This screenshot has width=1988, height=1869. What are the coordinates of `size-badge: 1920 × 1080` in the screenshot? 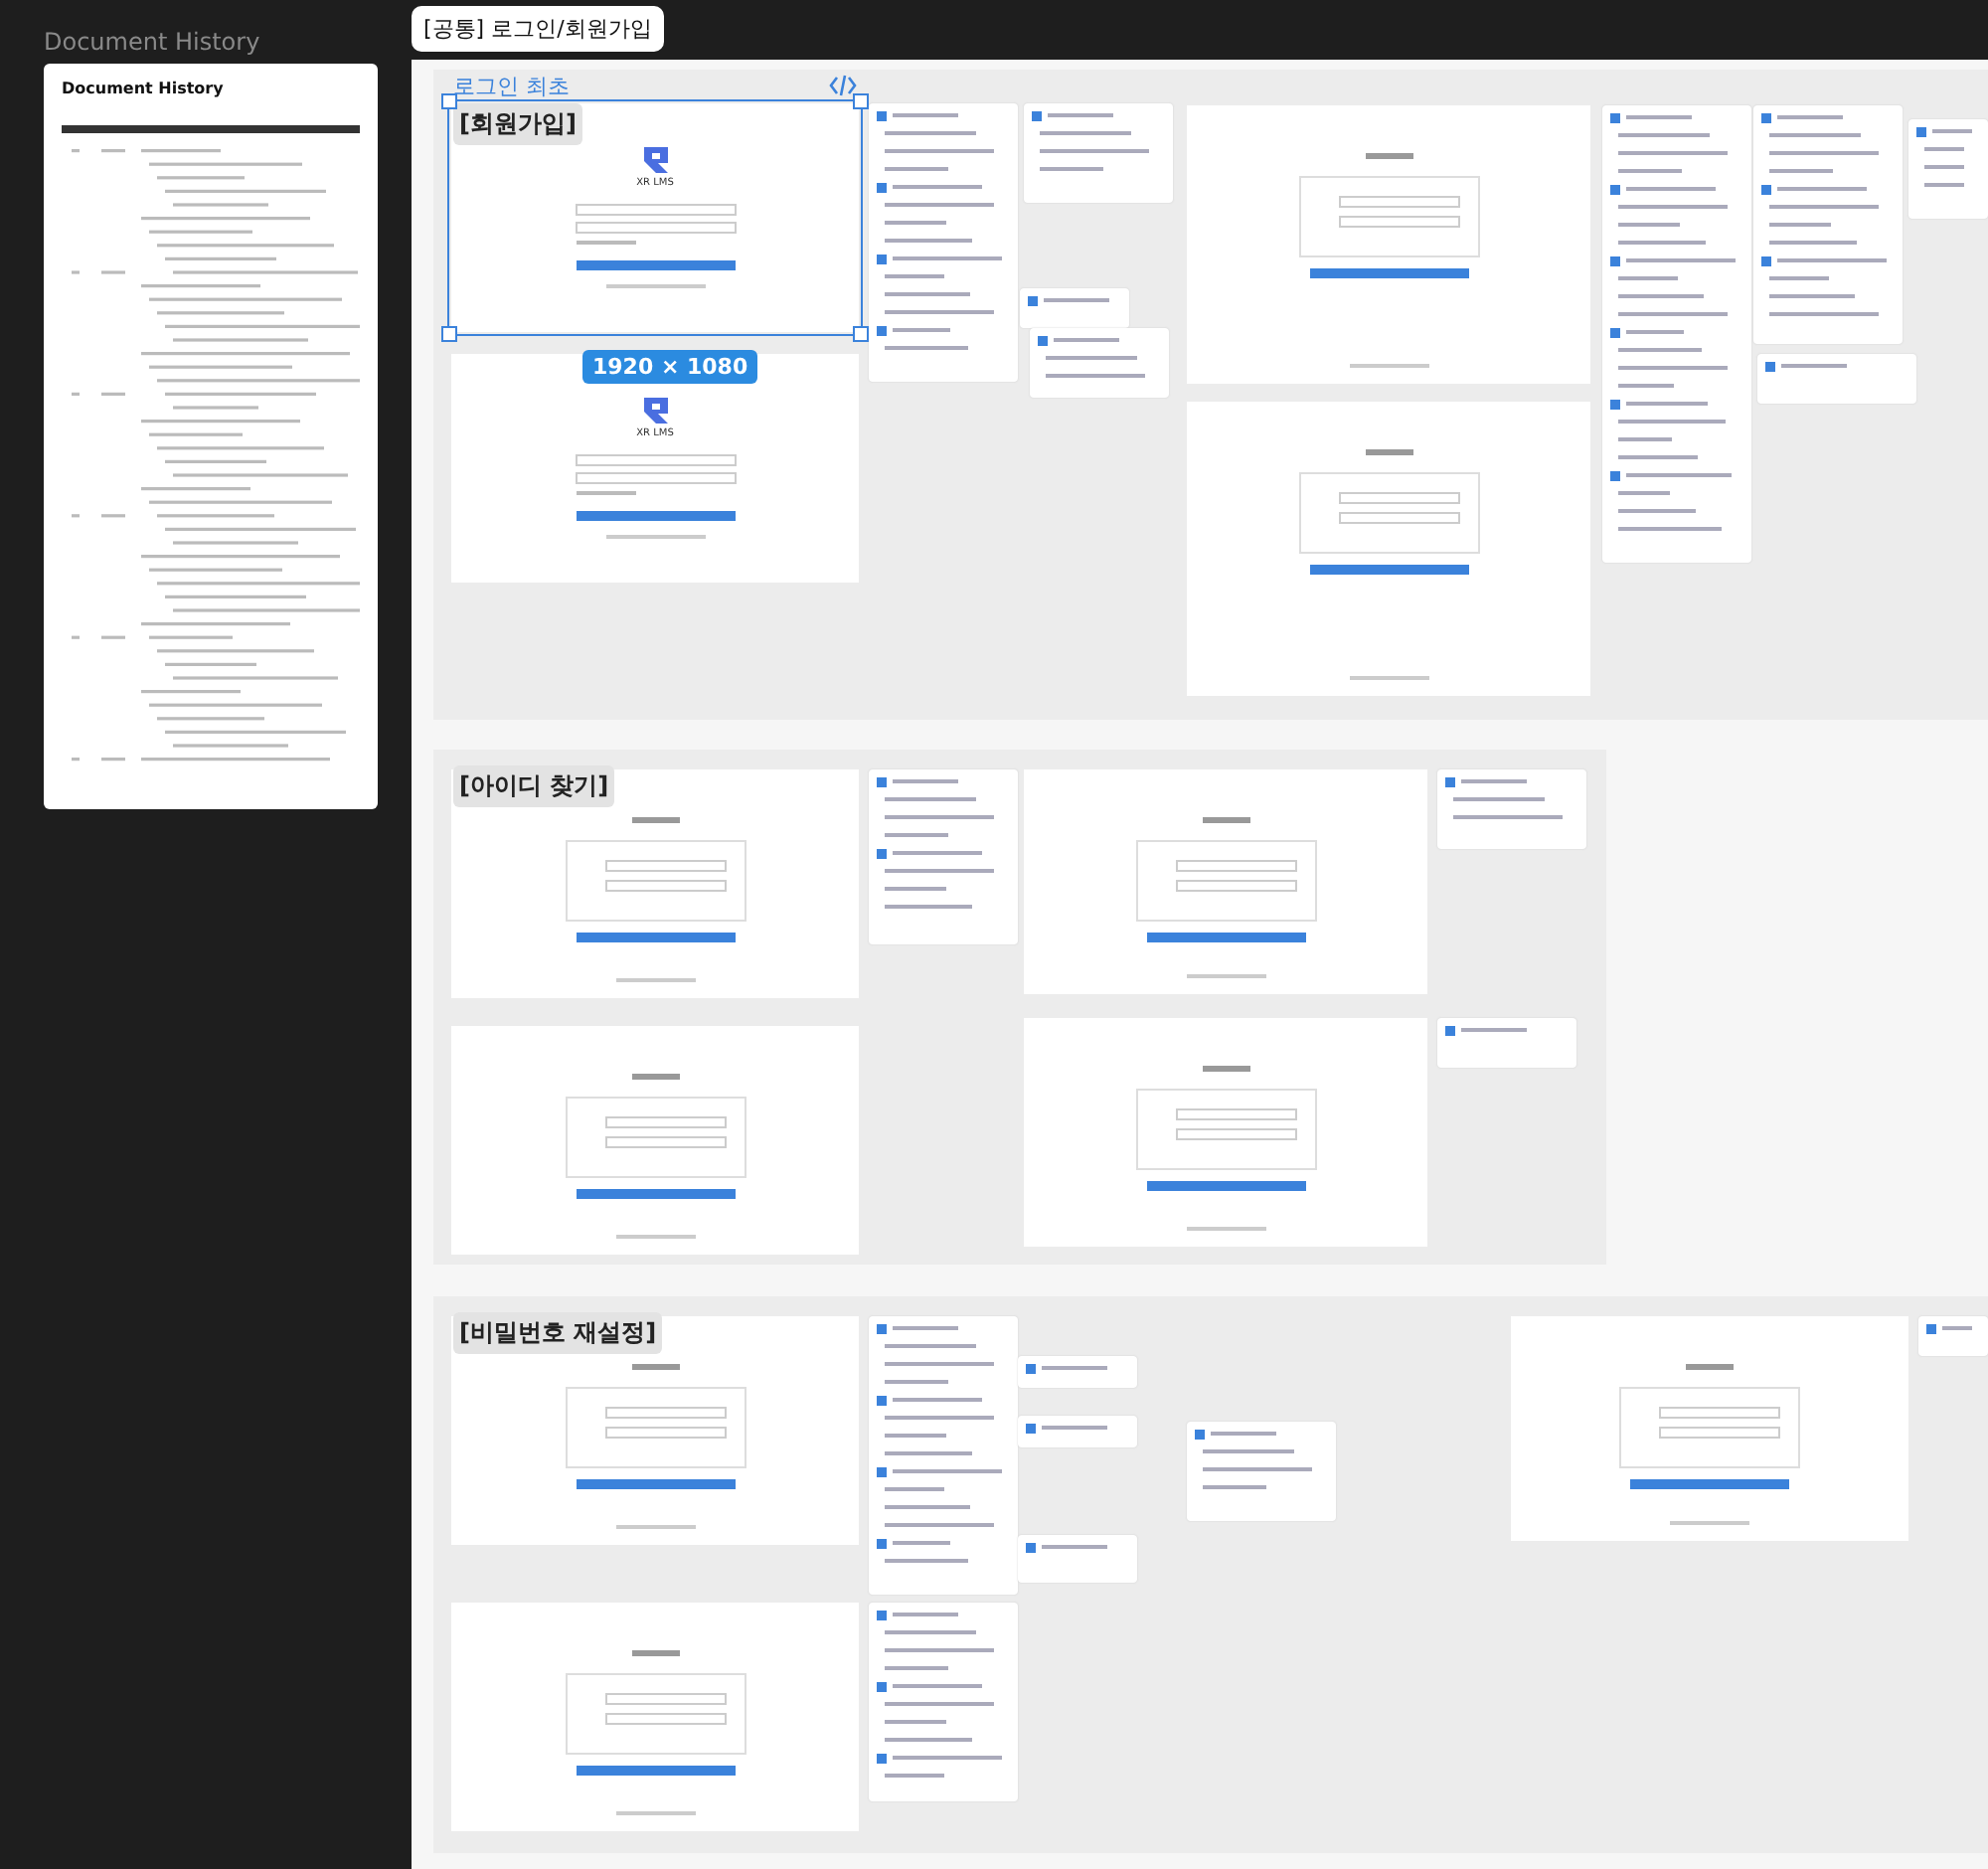 It's located at (670, 367).